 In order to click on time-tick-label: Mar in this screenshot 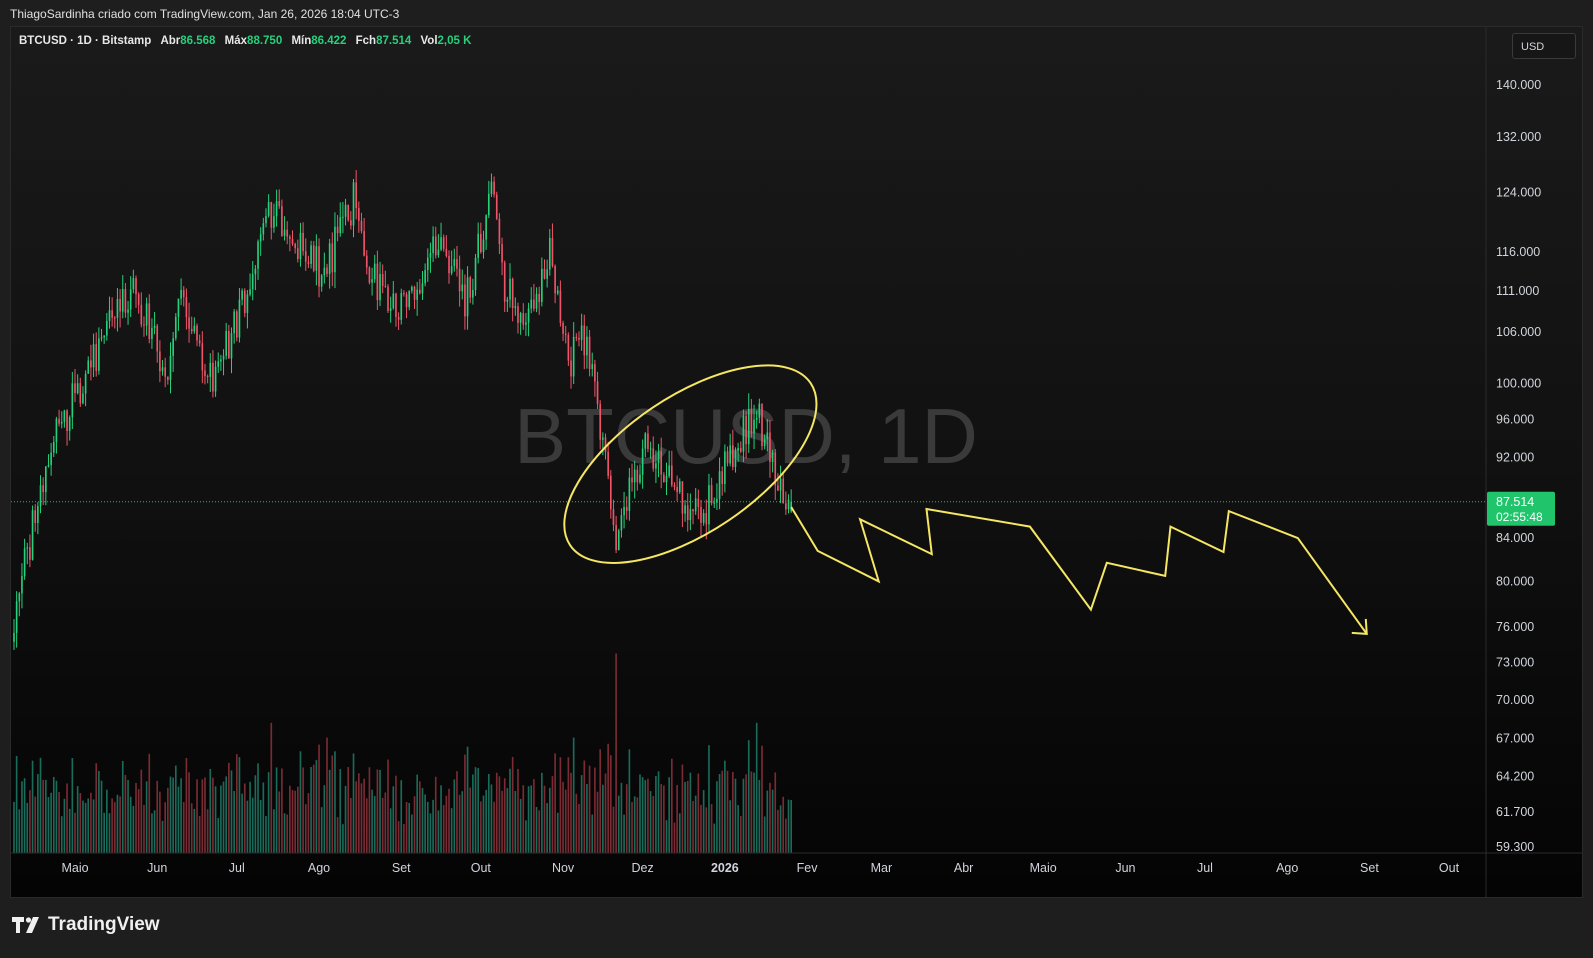, I will do `click(882, 868)`.